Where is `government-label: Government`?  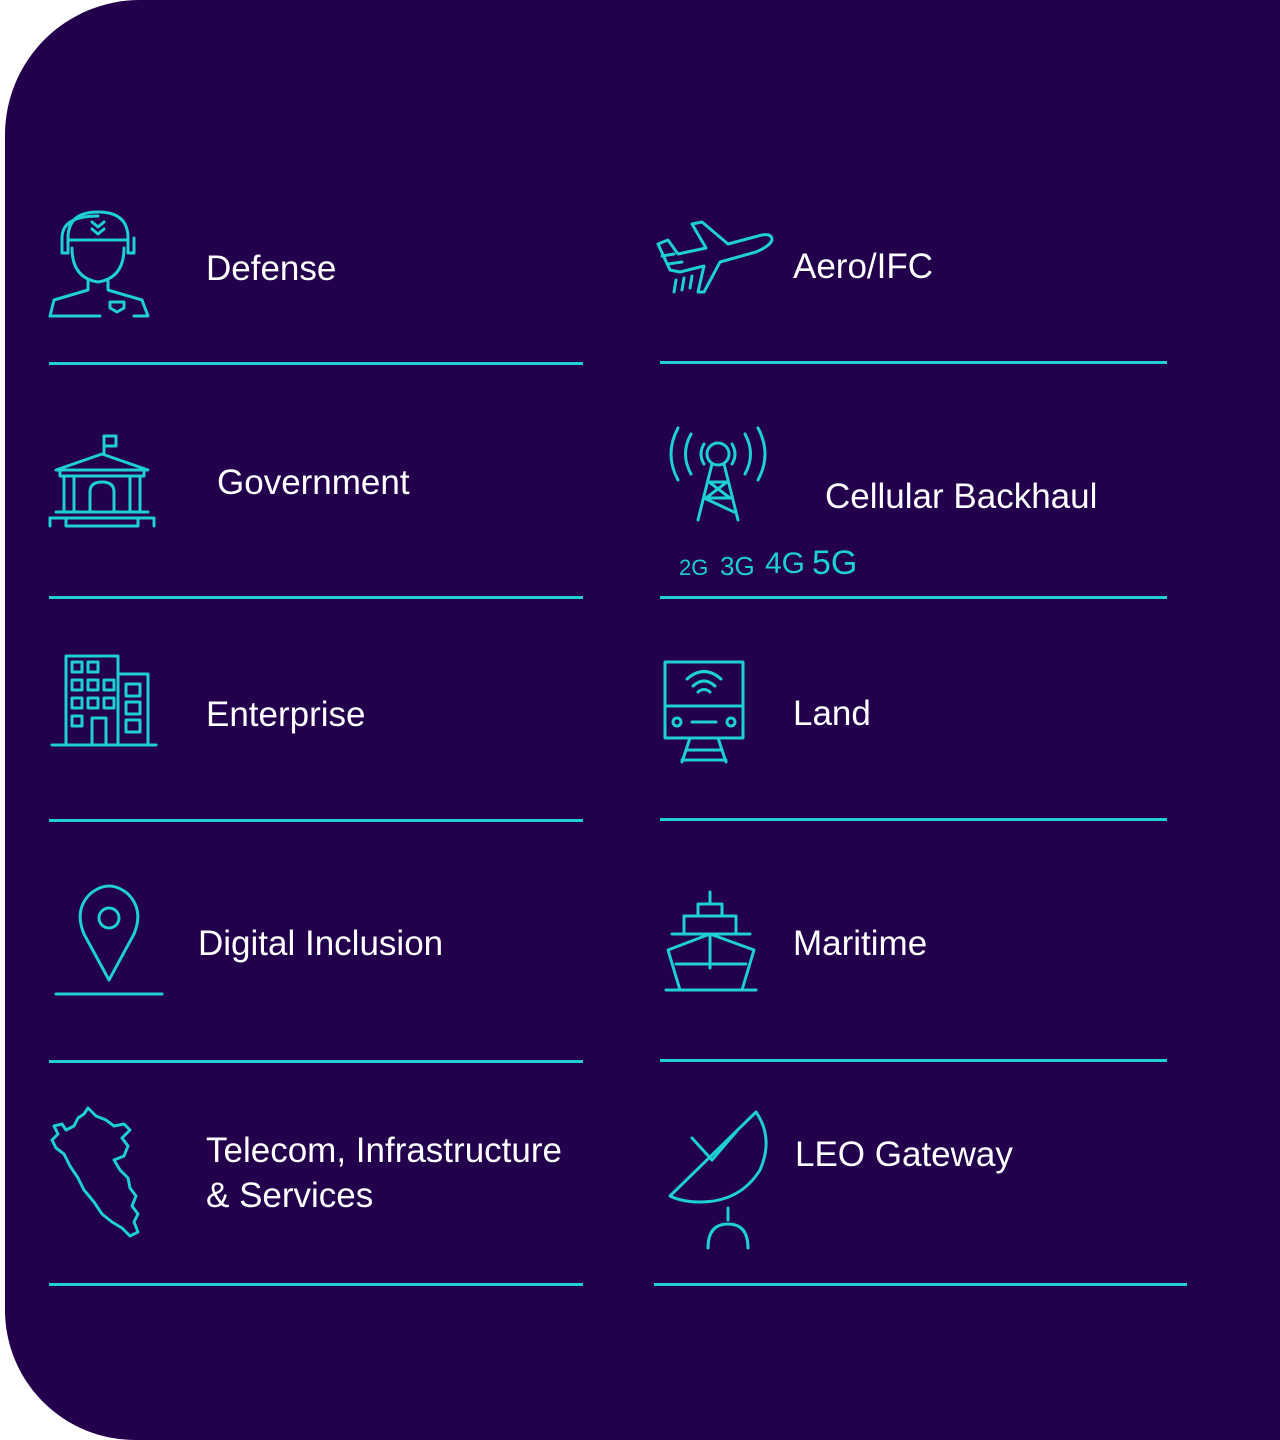 government-label: Government is located at coordinates (313, 482).